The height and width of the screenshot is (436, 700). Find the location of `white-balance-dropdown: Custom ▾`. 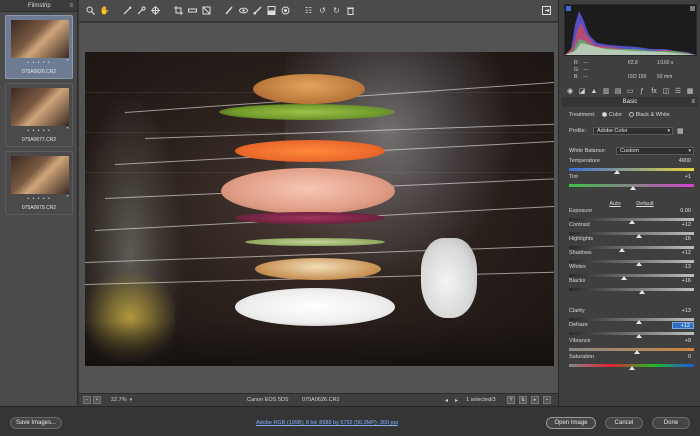

white-balance-dropdown: Custom ▾ is located at coordinates (655, 151).